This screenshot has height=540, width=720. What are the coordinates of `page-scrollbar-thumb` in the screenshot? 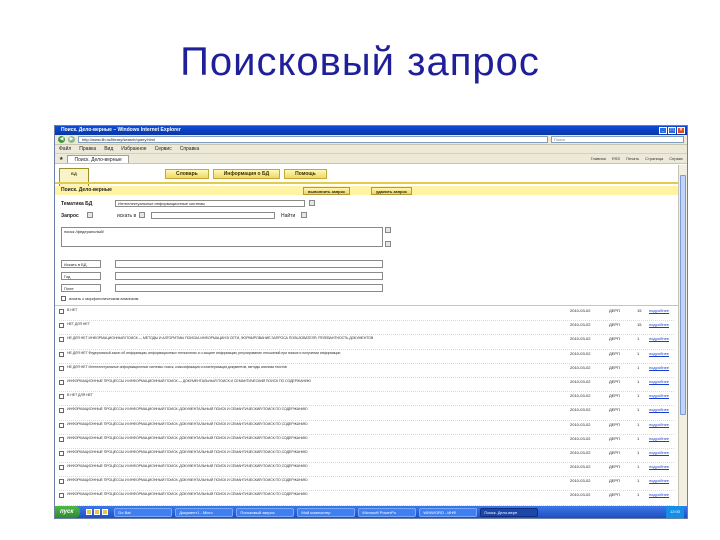 It's located at (683, 295).